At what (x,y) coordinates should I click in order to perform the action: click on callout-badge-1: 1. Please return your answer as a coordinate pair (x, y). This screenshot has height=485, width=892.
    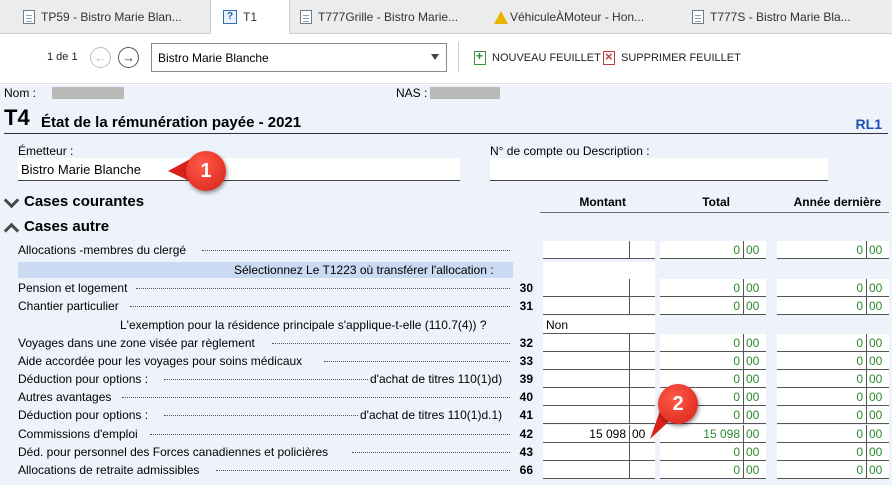
    Looking at the image, I should click on (206, 171).